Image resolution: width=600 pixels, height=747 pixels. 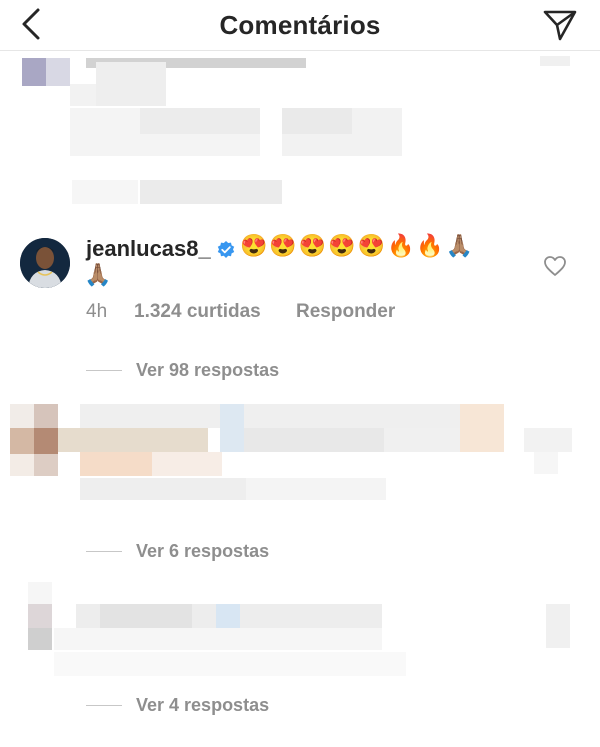 What do you see at coordinates (208, 370) in the screenshot?
I see `view-replies-label: Ver 98 respostas` at bounding box center [208, 370].